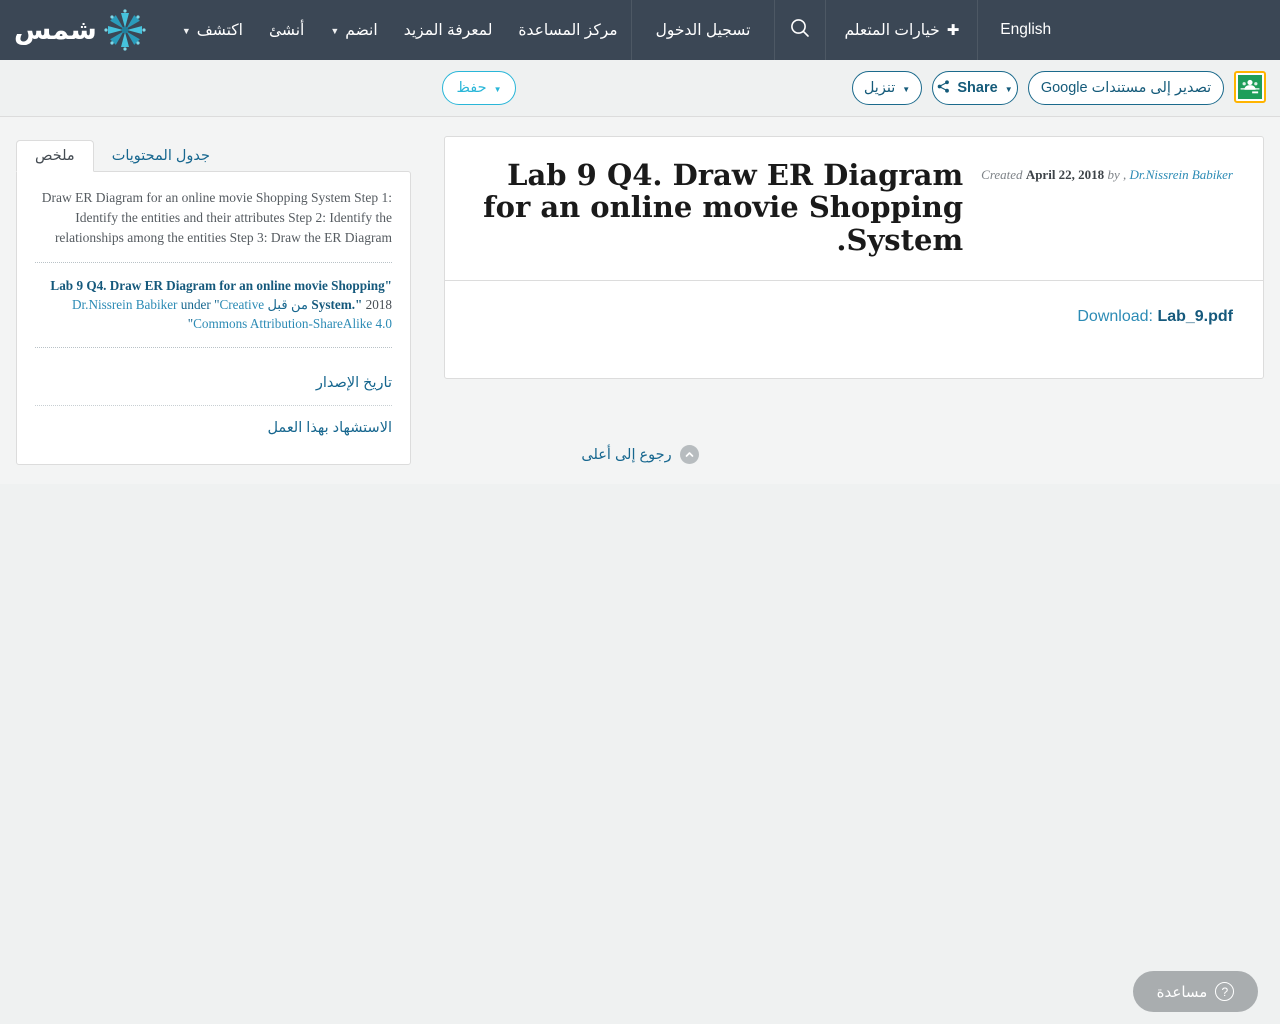 Image resolution: width=1280 pixels, height=1024 pixels. I want to click on tab-table-of-contents-label: جدول المحتويات, so click(161, 155).